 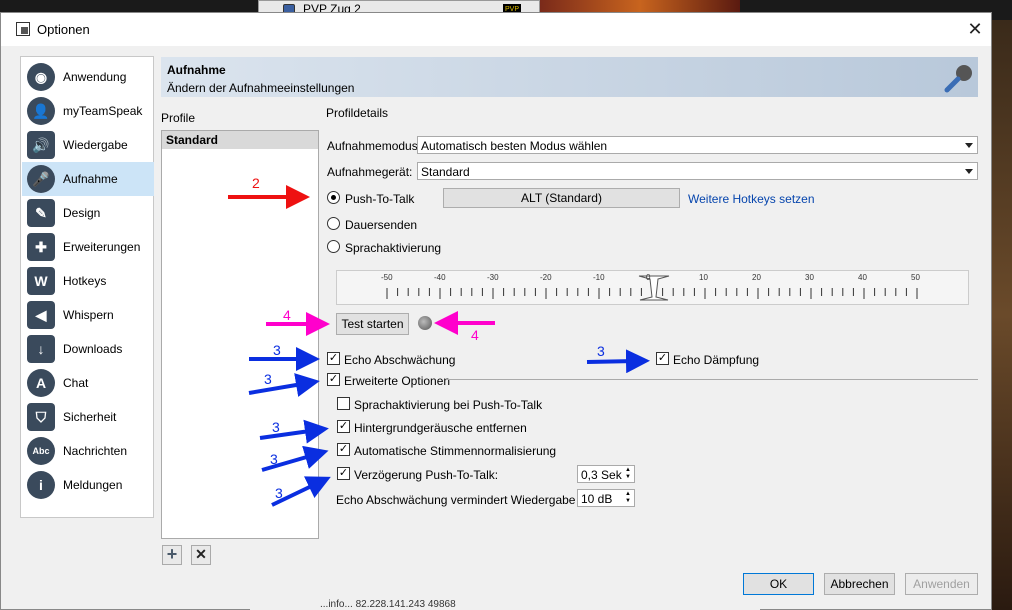 What do you see at coordinates (256, 183) in the screenshot?
I see `annotation-number-2: 2` at bounding box center [256, 183].